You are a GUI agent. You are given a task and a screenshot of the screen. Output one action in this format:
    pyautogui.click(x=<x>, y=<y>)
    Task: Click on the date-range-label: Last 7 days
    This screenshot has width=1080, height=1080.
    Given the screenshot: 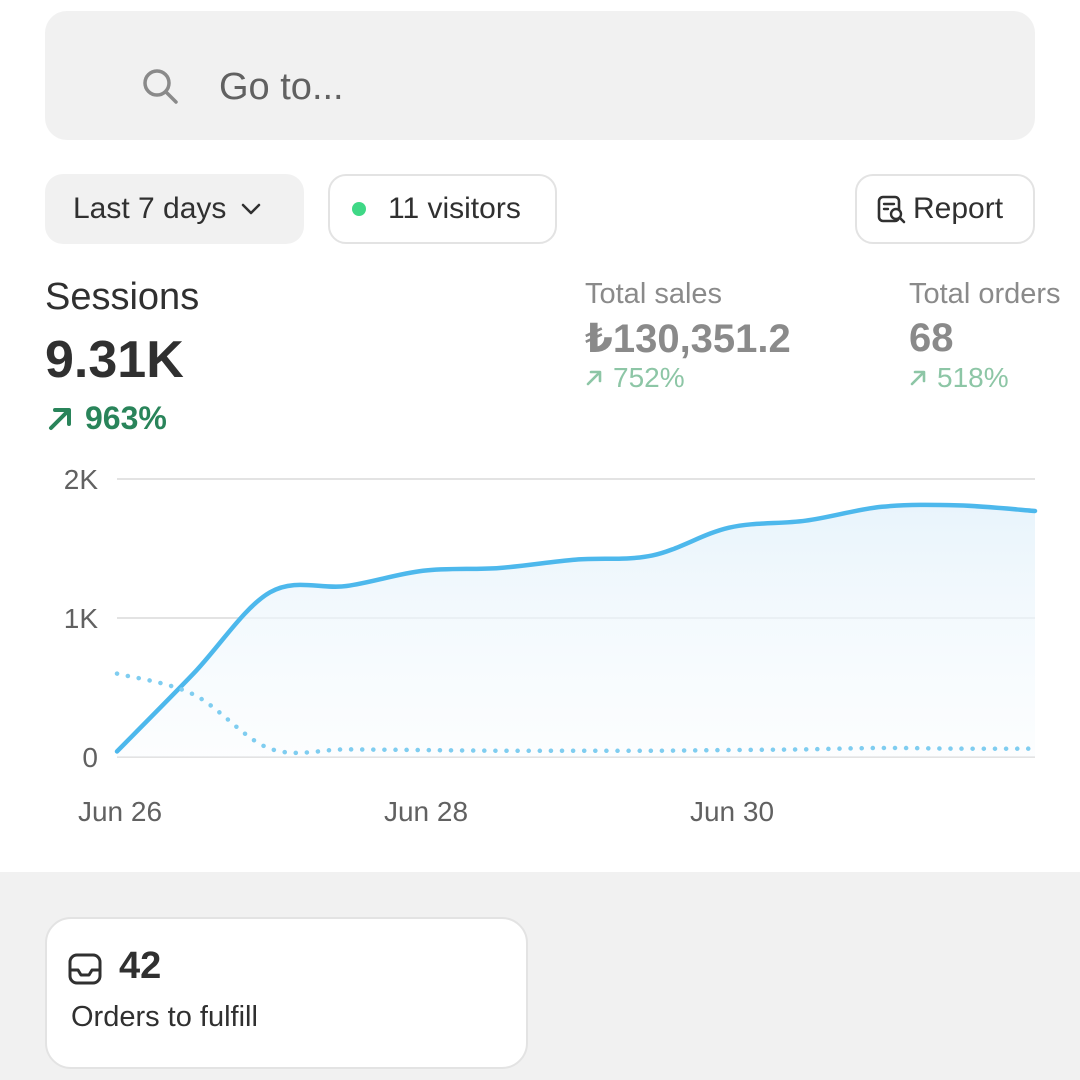 What is the action you would take?
    pyautogui.click(x=150, y=208)
    